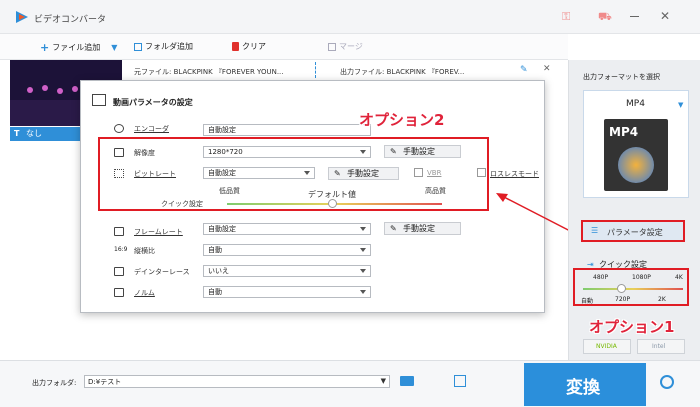 The image size is (700, 407). What do you see at coordinates (419, 228) in the screenshot?
I see `manual-label: 手動設定` at bounding box center [419, 228].